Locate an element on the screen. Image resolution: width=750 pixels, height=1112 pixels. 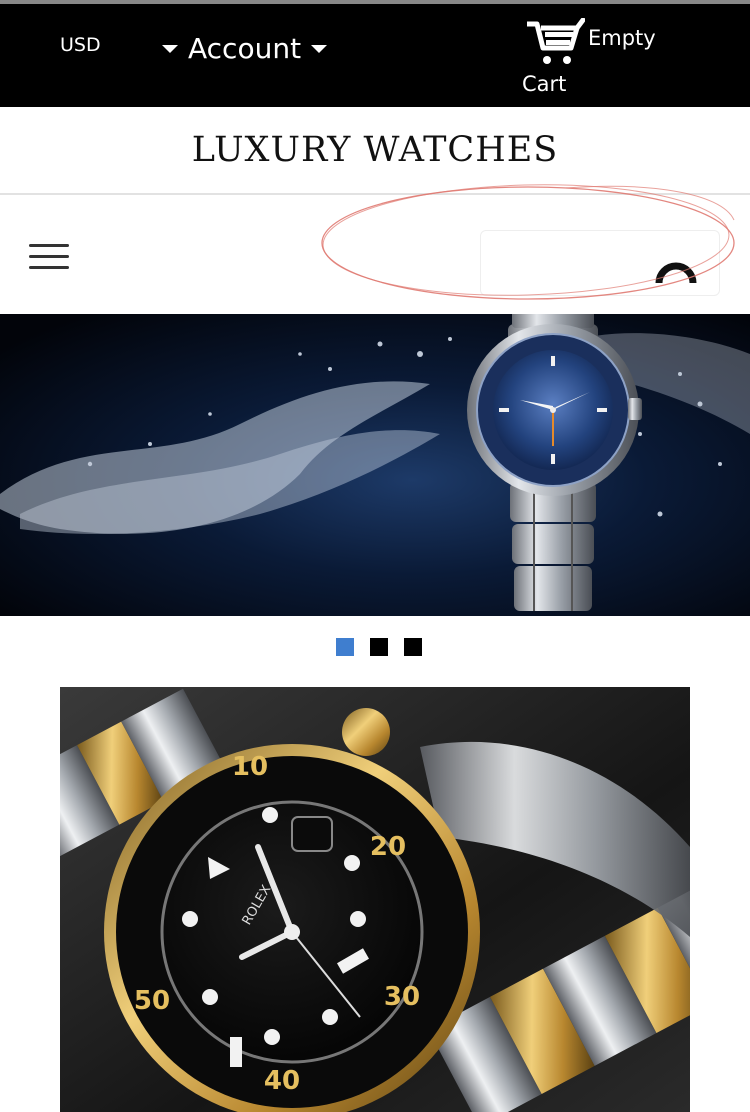
svg-text: 30 is located at coordinates (402, 997).